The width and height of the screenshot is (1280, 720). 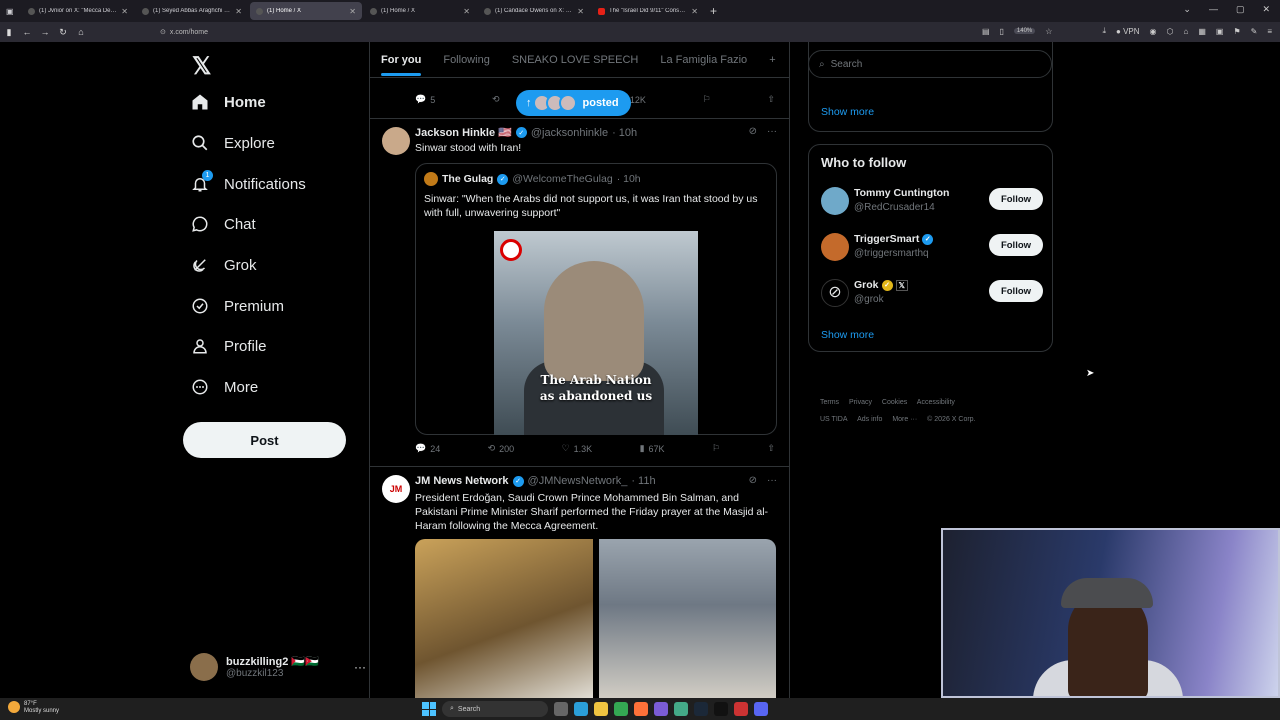 What do you see at coordinates (232, 143) in the screenshot?
I see `nav-explore: Explore` at bounding box center [232, 143].